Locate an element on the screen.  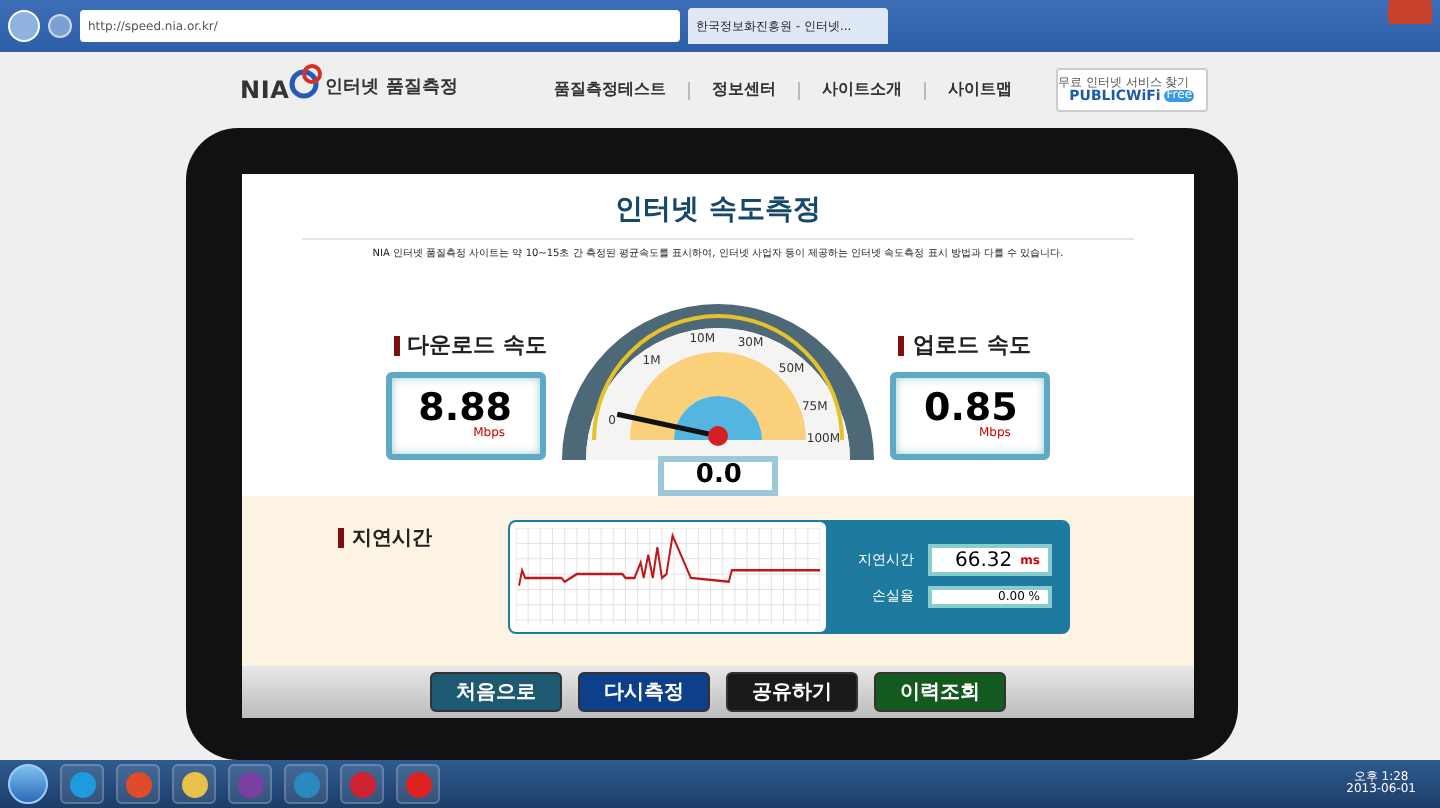
gauge-reading: 0.0 is located at coordinates (718, 475).